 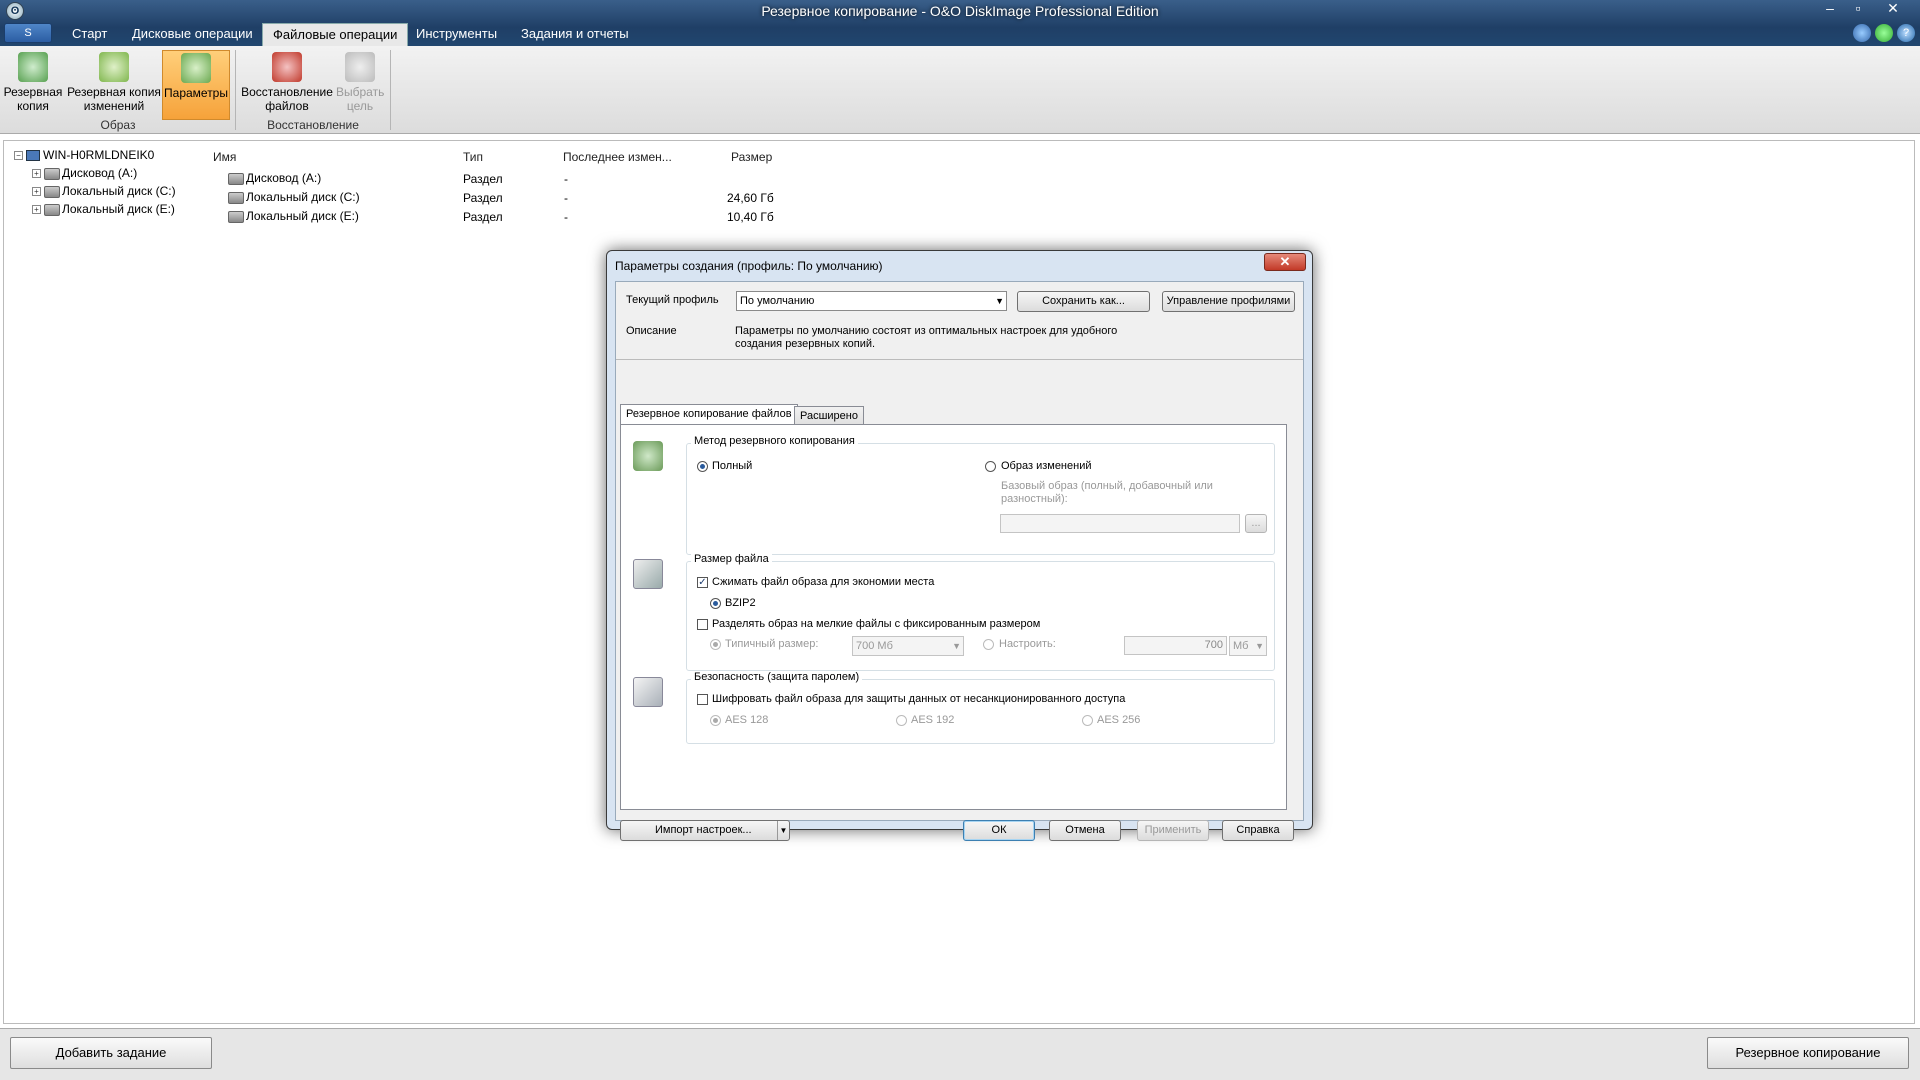 What do you see at coordinates (84, 173) in the screenshot?
I see `tree-item-drive-a: + Дисковод (A:)` at bounding box center [84, 173].